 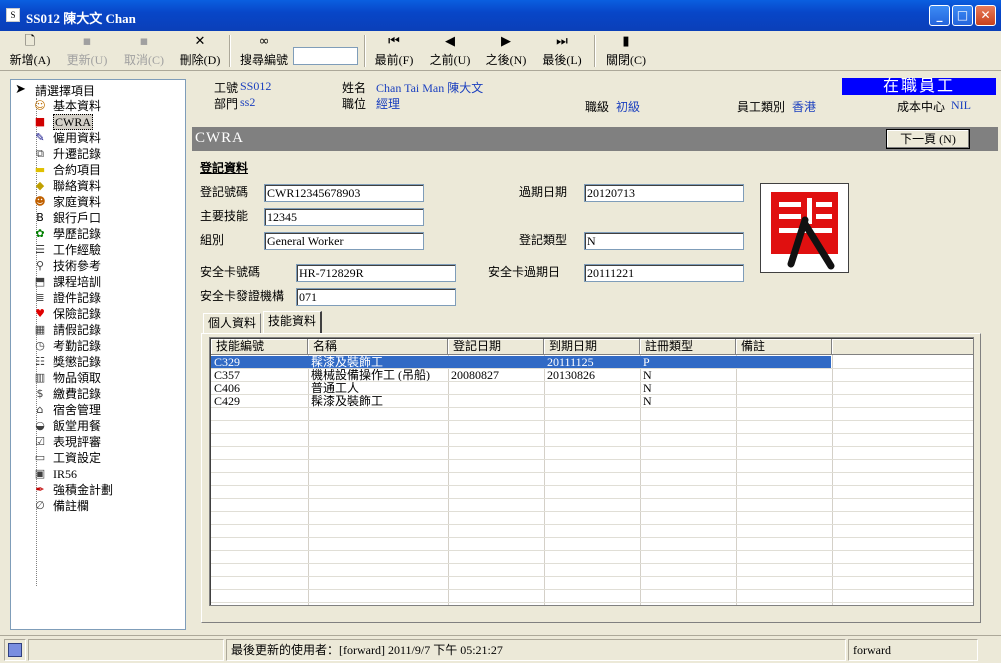 What do you see at coordinates (77, 218) in the screenshot?
I see `tree-item: 銀行戶口` at bounding box center [77, 218].